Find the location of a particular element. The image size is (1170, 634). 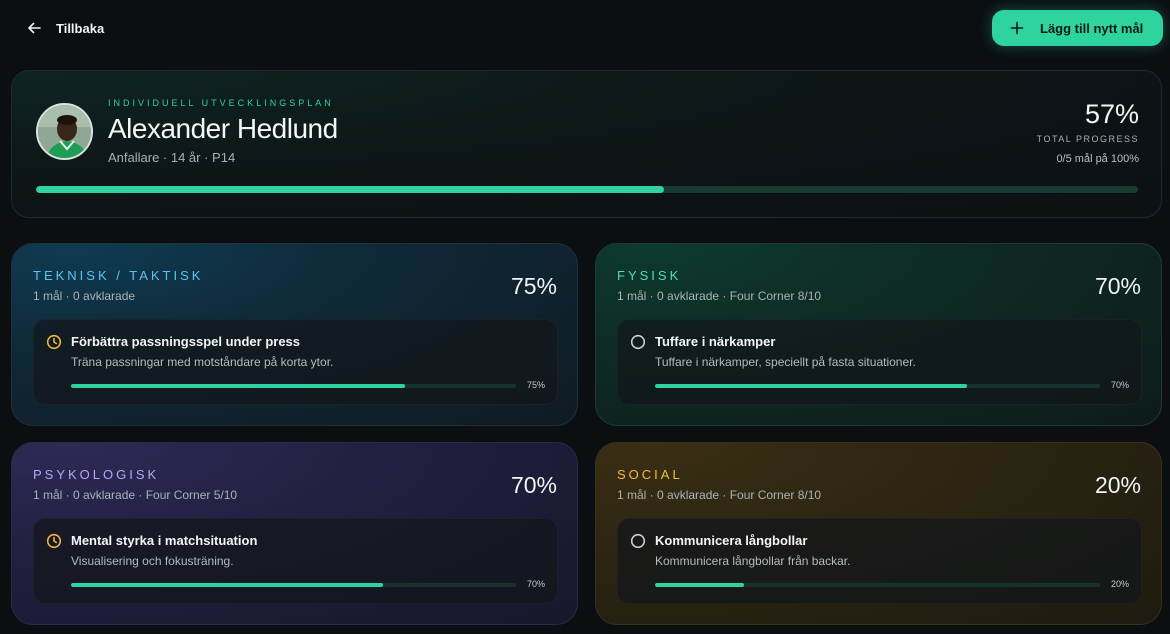

category-percent: 20% is located at coordinates (1117, 485).